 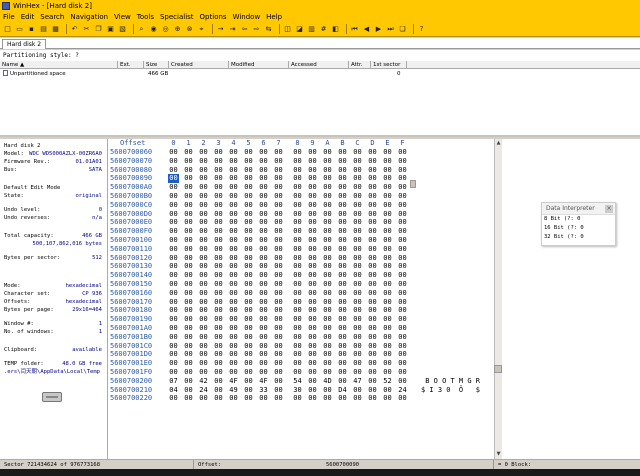 I want to click on col-size: Size, so click(x=156, y=65).